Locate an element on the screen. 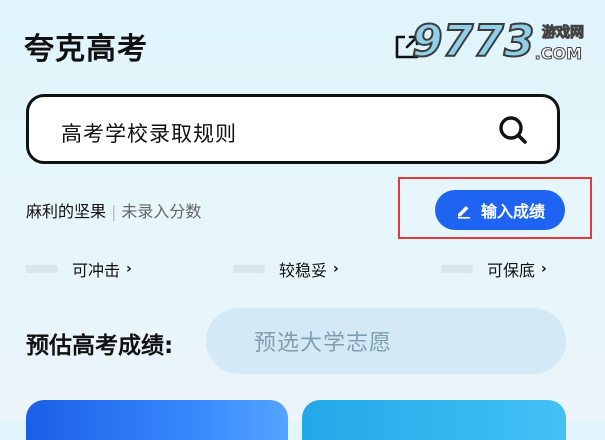  tier-label: 可冲击 is located at coordinates (96, 270).